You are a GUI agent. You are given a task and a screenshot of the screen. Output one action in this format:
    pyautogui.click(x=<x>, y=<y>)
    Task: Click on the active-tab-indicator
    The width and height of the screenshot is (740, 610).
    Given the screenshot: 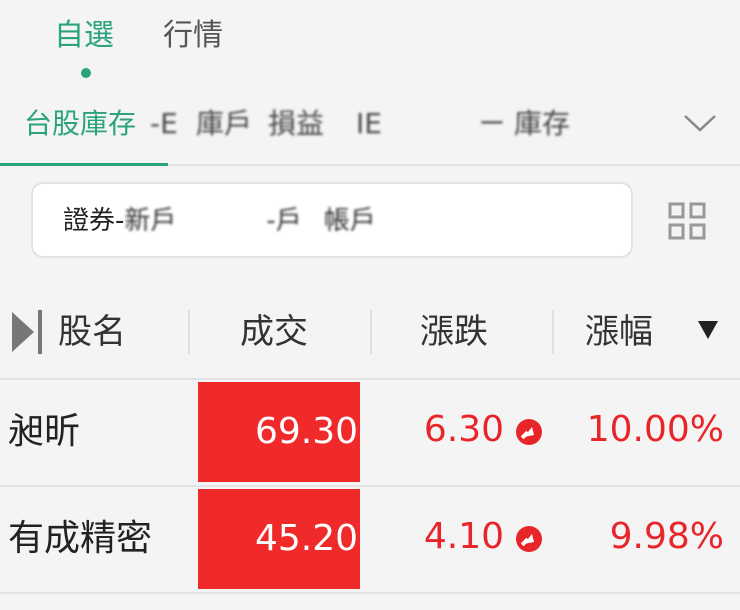 What is the action you would take?
    pyautogui.click(x=86, y=73)
    